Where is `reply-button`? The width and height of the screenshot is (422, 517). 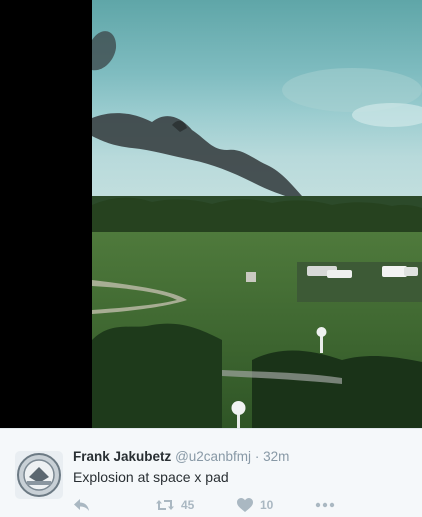 reply-button is located at coordinates (82, 505).